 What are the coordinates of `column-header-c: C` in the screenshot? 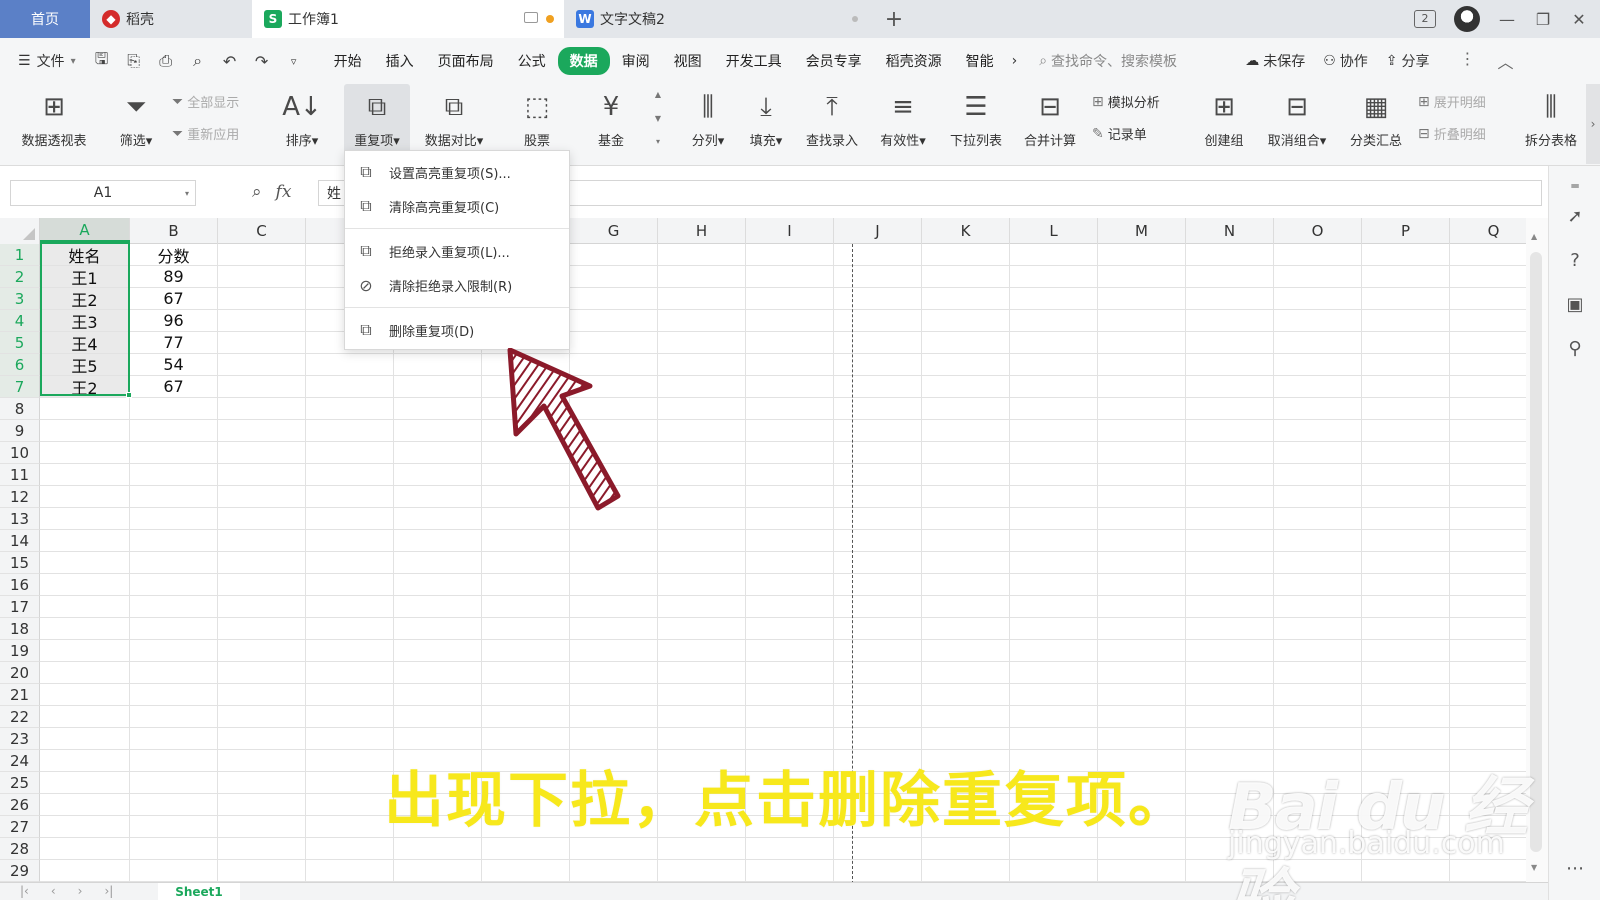 It's located at (262, 231).